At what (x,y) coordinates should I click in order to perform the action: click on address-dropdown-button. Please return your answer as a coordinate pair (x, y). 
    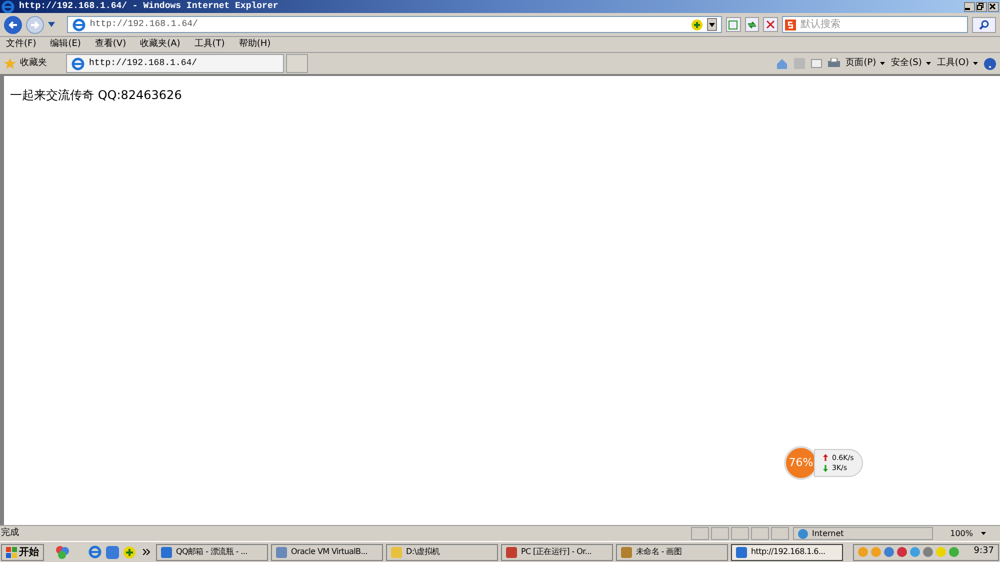
    Looking at the image, I should click on (711, 24).